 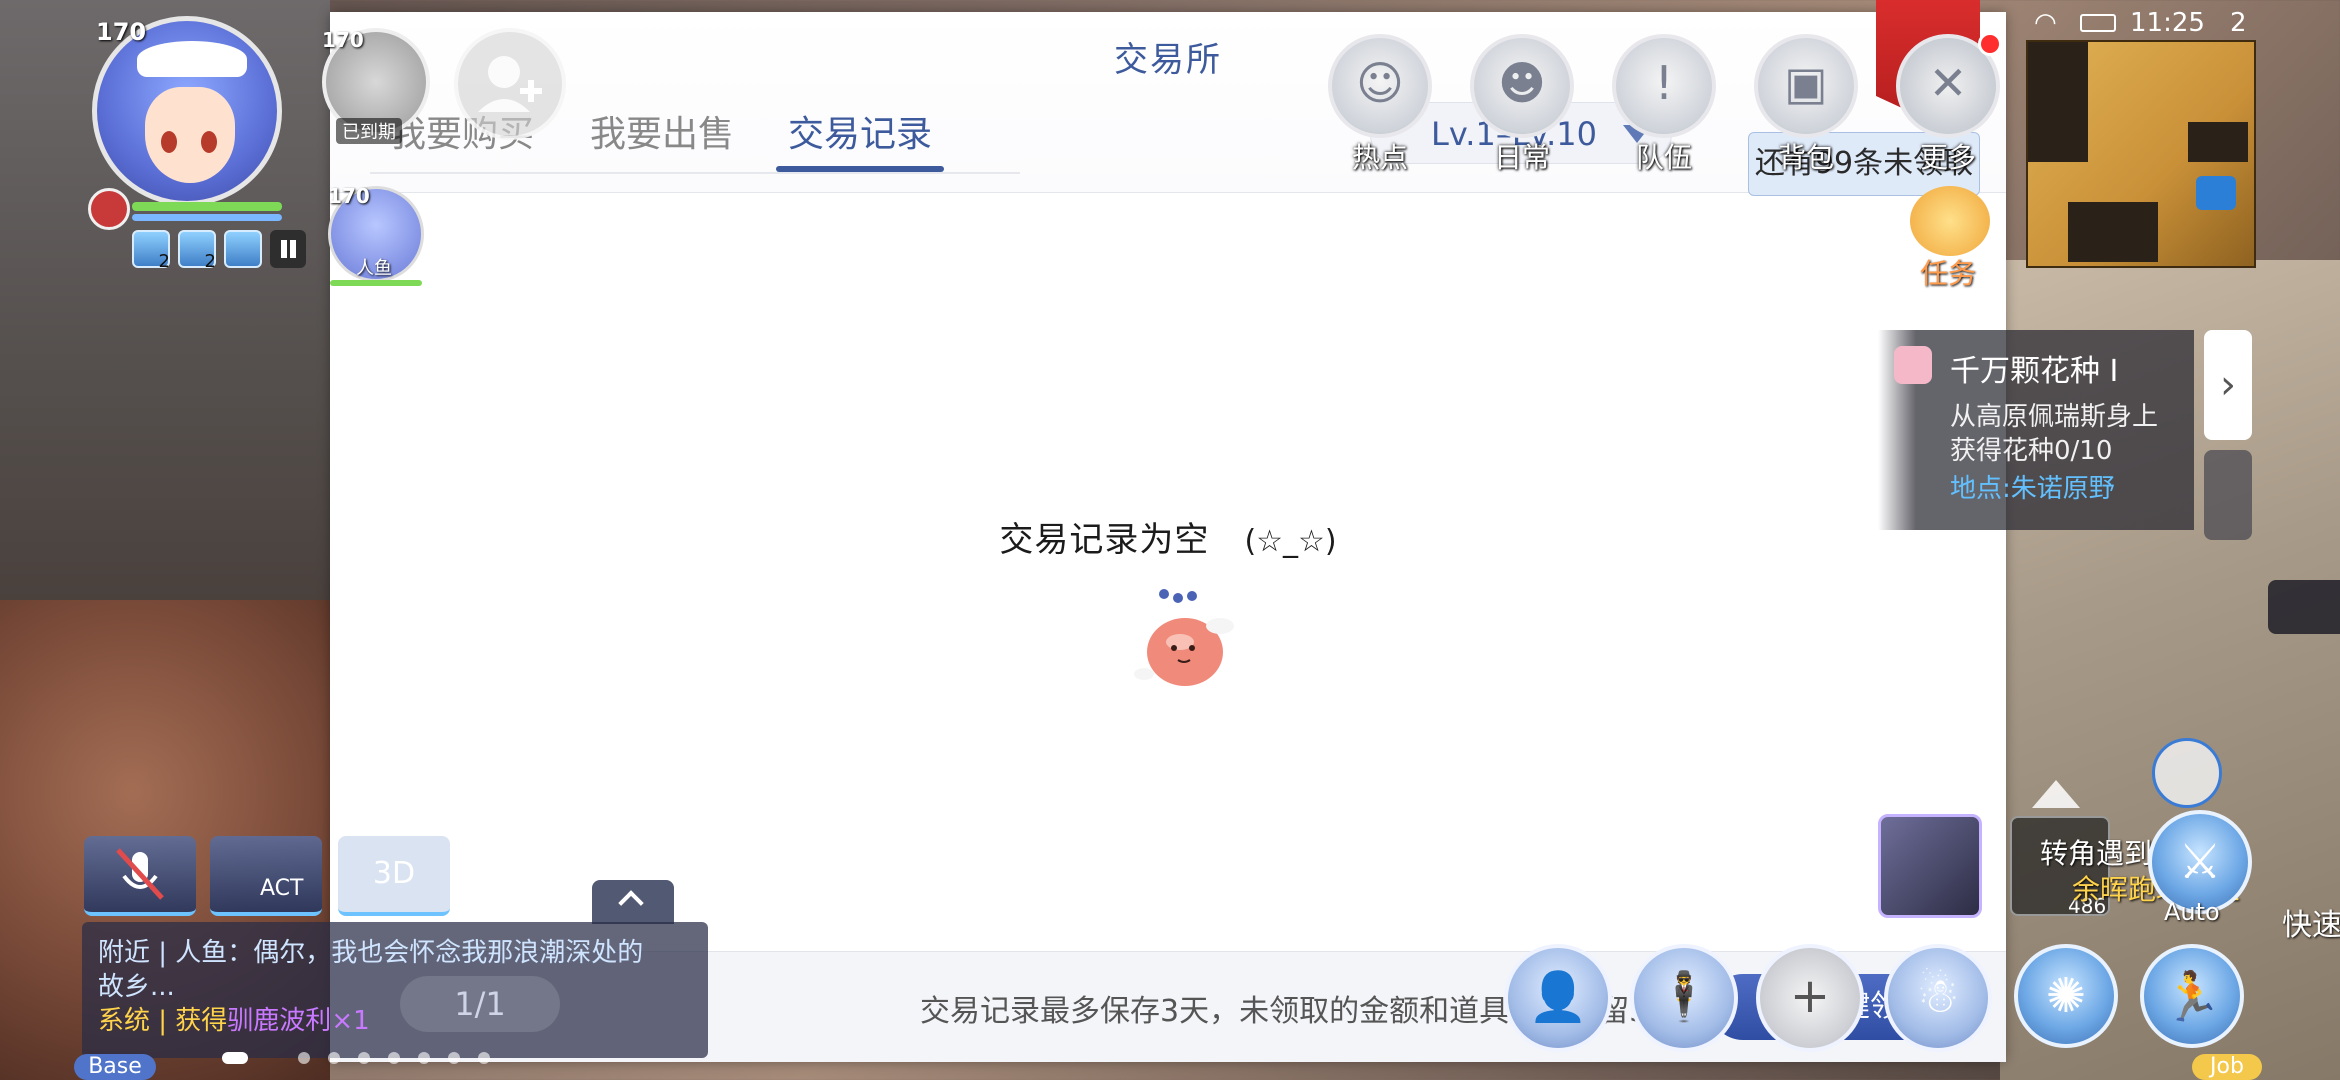 I want to click on pager: 1/1, so click(x=480, y=1004).